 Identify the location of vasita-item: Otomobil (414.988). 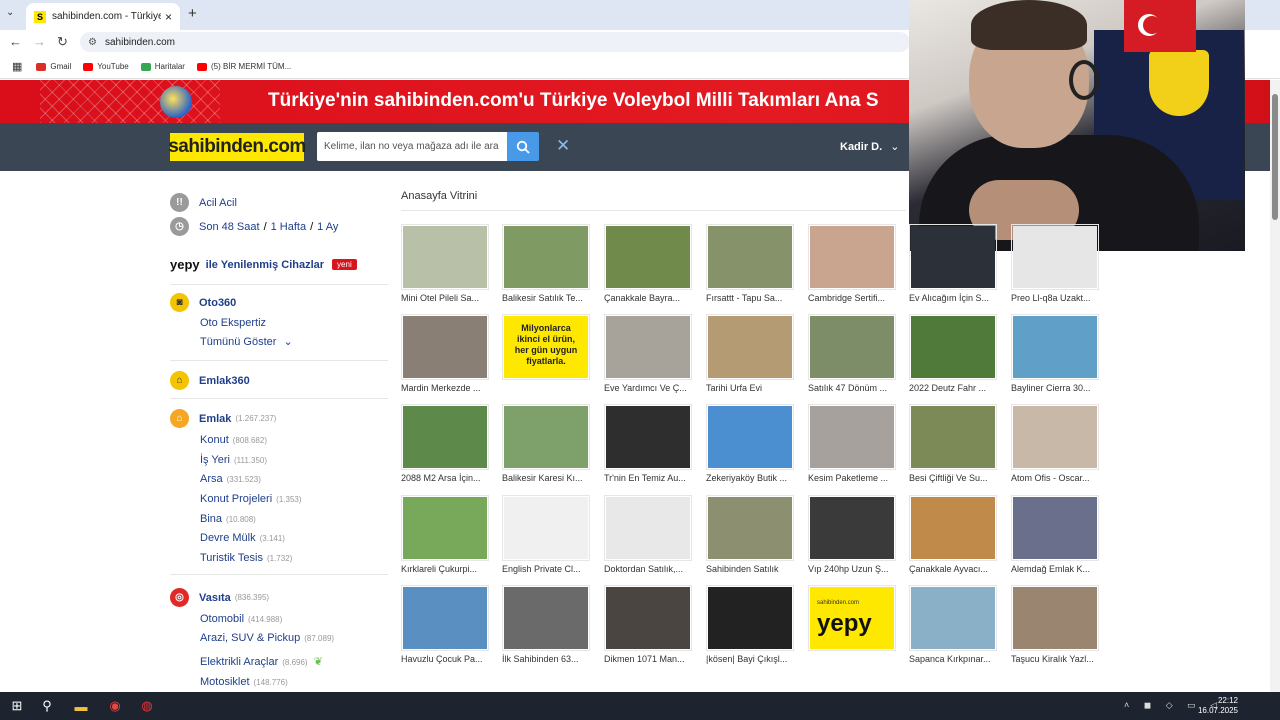
(241, 619).